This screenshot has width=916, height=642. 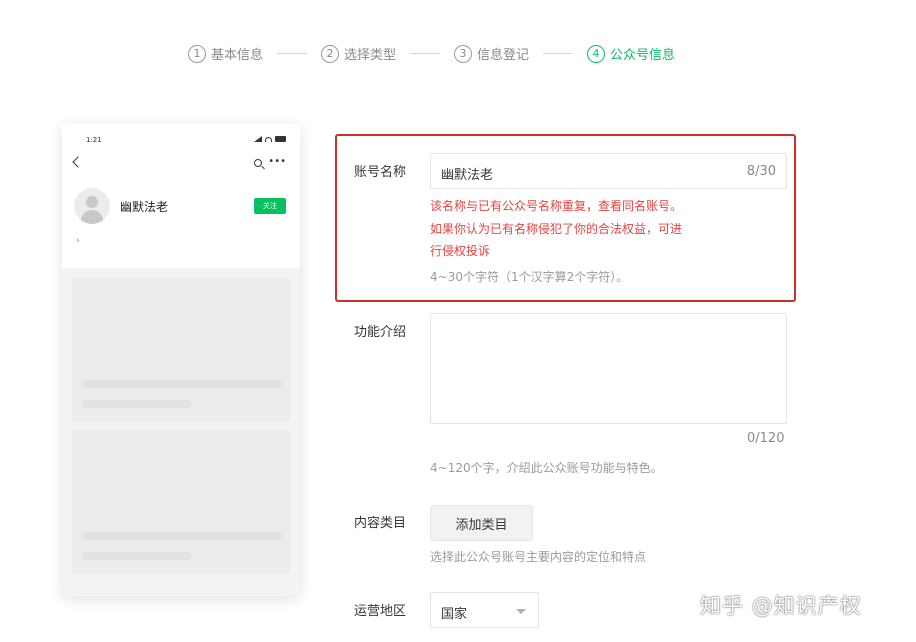 I want to click on step-basic-info: 1 基本信息, so click(x=225, y=53).